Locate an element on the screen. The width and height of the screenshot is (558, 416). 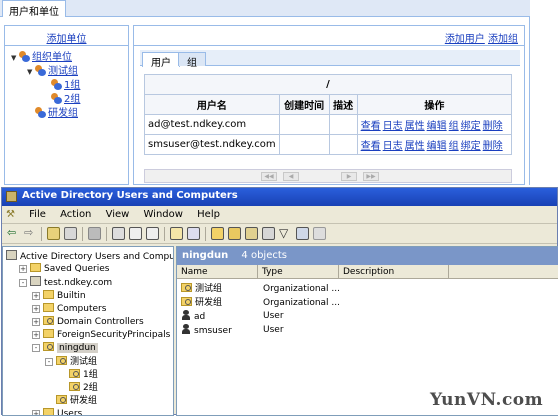
export-list-icon is located at coordinates (152, 233).